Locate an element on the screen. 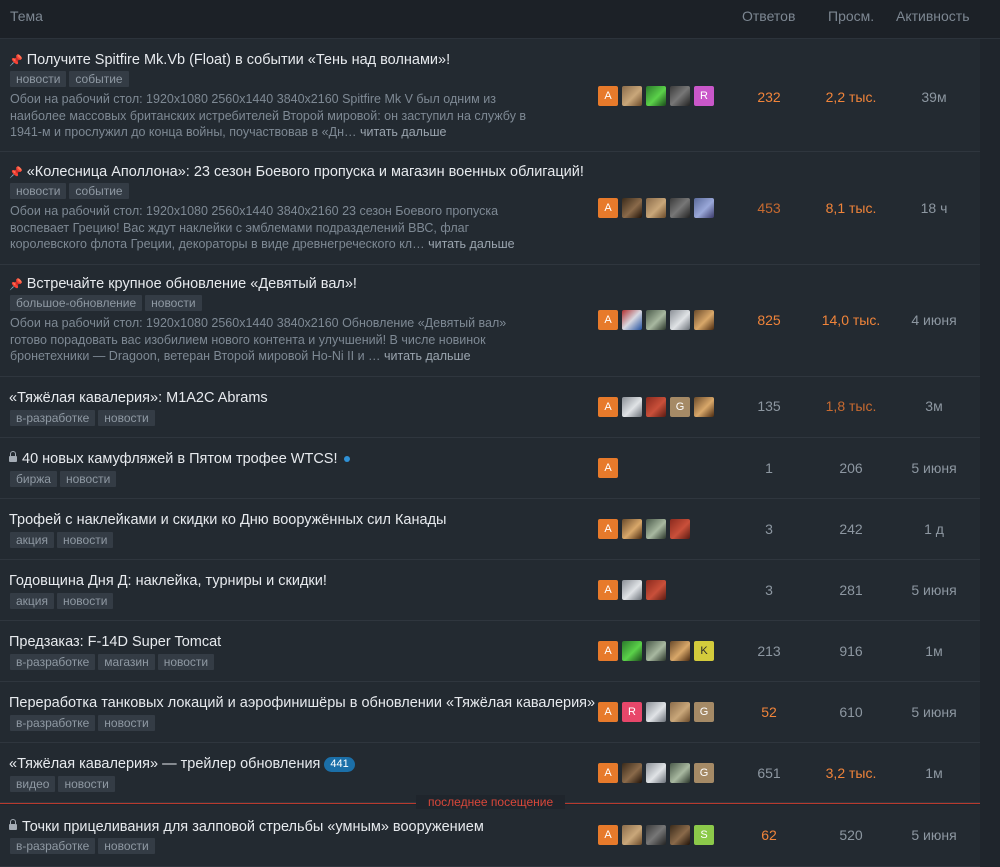 This screenshot has height=867, width=1000. tag-link: видео is located at coordinates (33, 784).